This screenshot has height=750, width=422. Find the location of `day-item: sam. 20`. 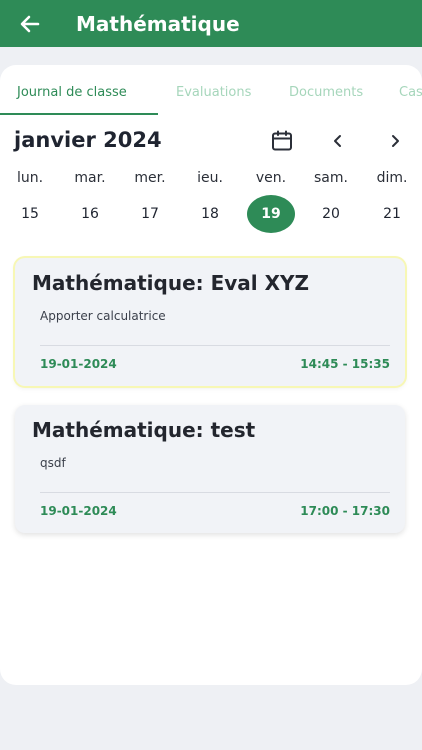

day-item: sam. 20 is located at coordinates (331, 201).